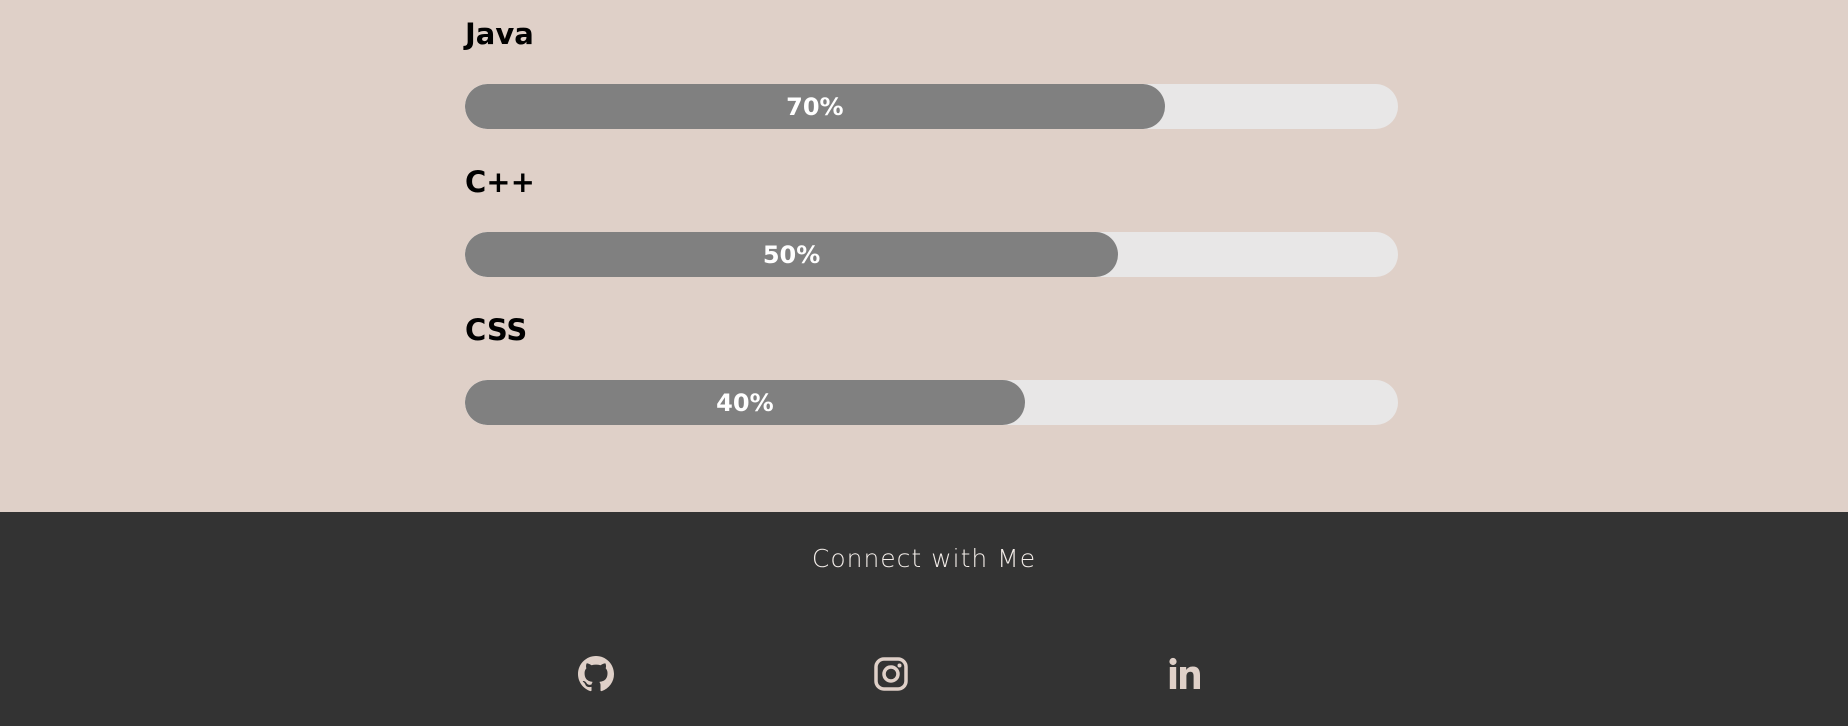 This screenshot has height=726, width=1848. I want to click on progress-fill: 70%, so click(815, 106).